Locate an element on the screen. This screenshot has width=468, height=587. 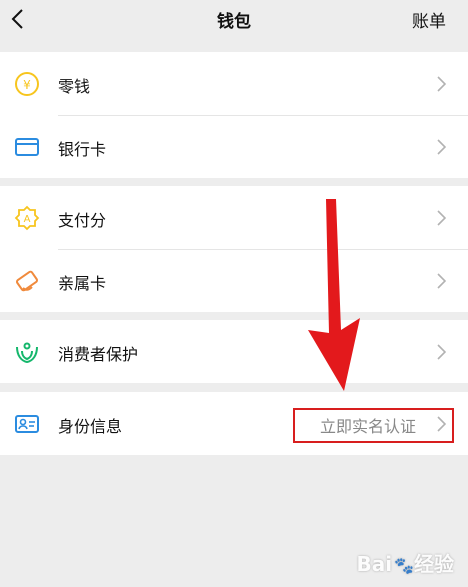
list-item-label: 亲属卡 is located at coordinates (82, 283).